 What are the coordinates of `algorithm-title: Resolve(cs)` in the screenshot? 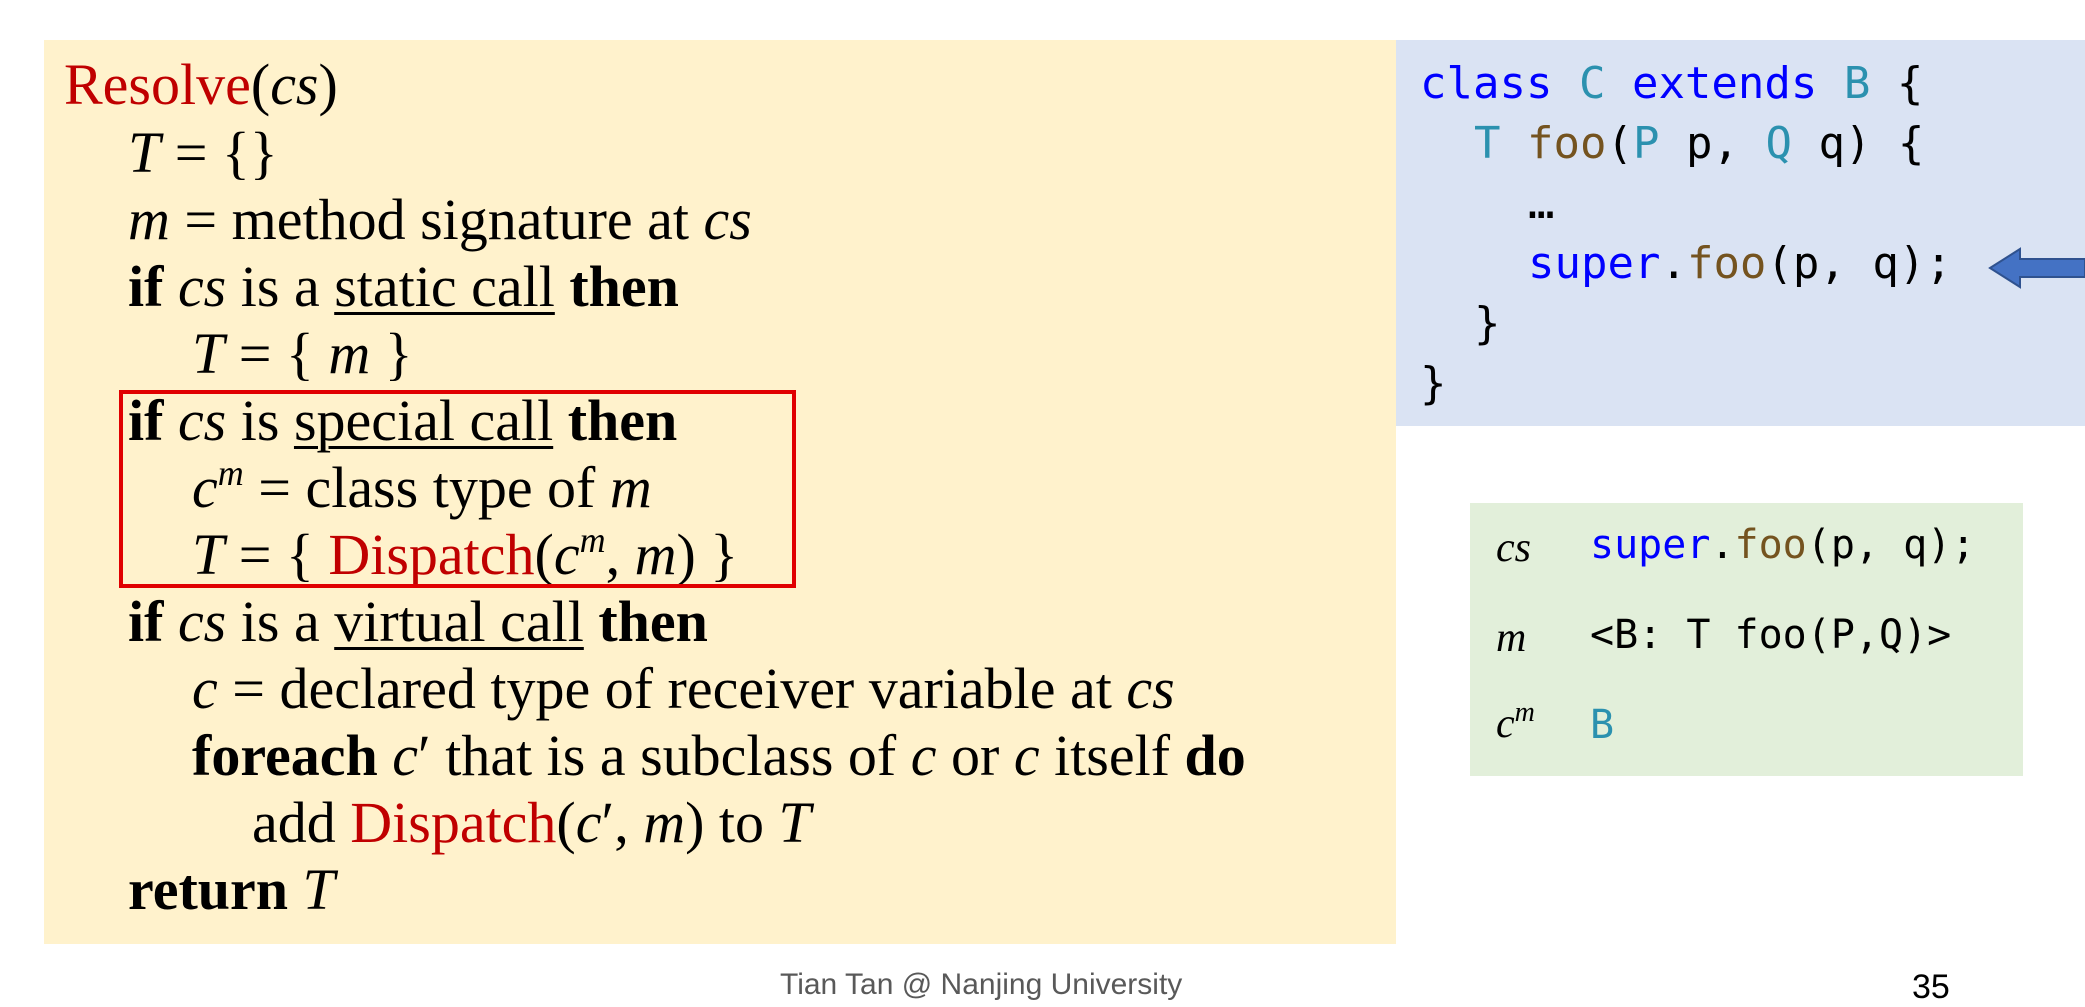 It's located at (201, 84).